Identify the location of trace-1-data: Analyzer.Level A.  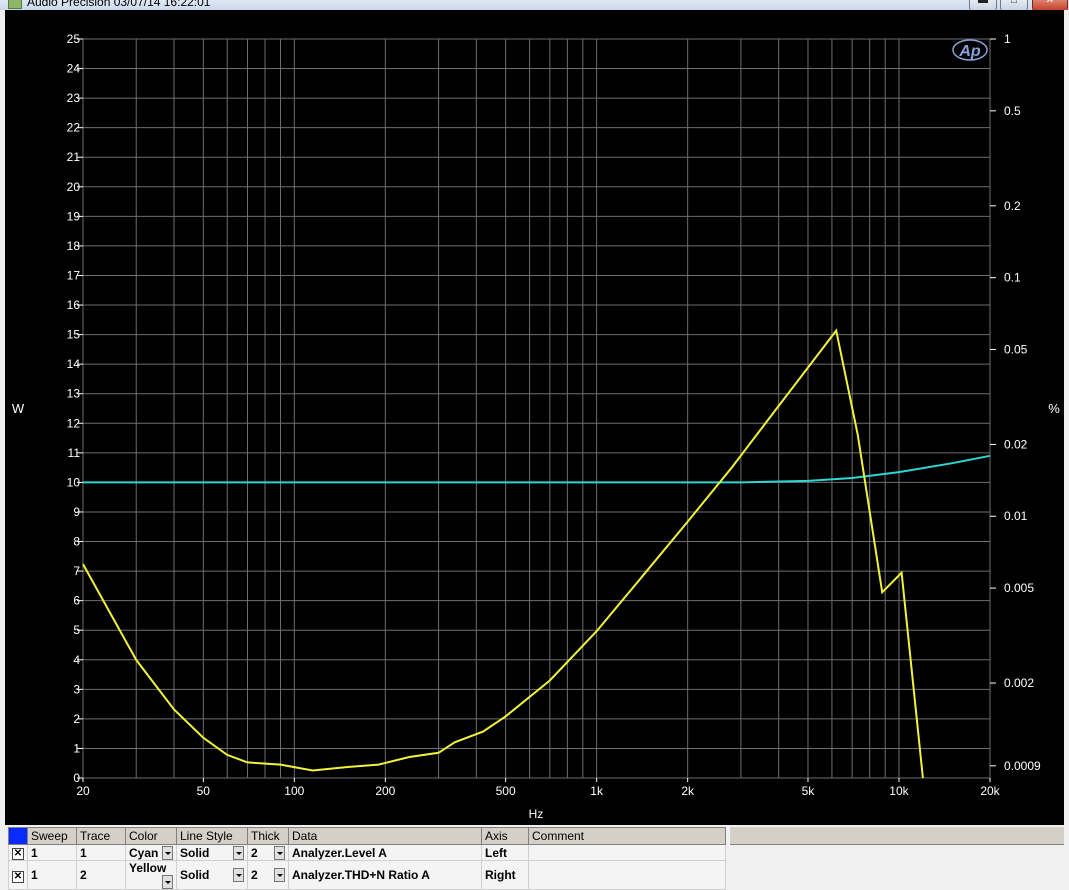
(385, 852).